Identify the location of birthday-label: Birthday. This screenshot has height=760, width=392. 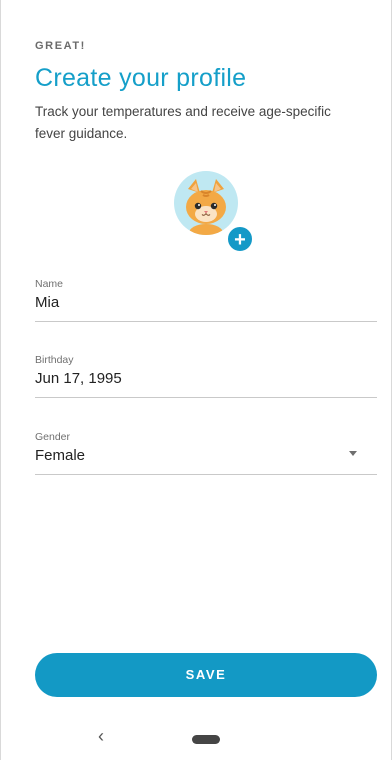
(54, 360).